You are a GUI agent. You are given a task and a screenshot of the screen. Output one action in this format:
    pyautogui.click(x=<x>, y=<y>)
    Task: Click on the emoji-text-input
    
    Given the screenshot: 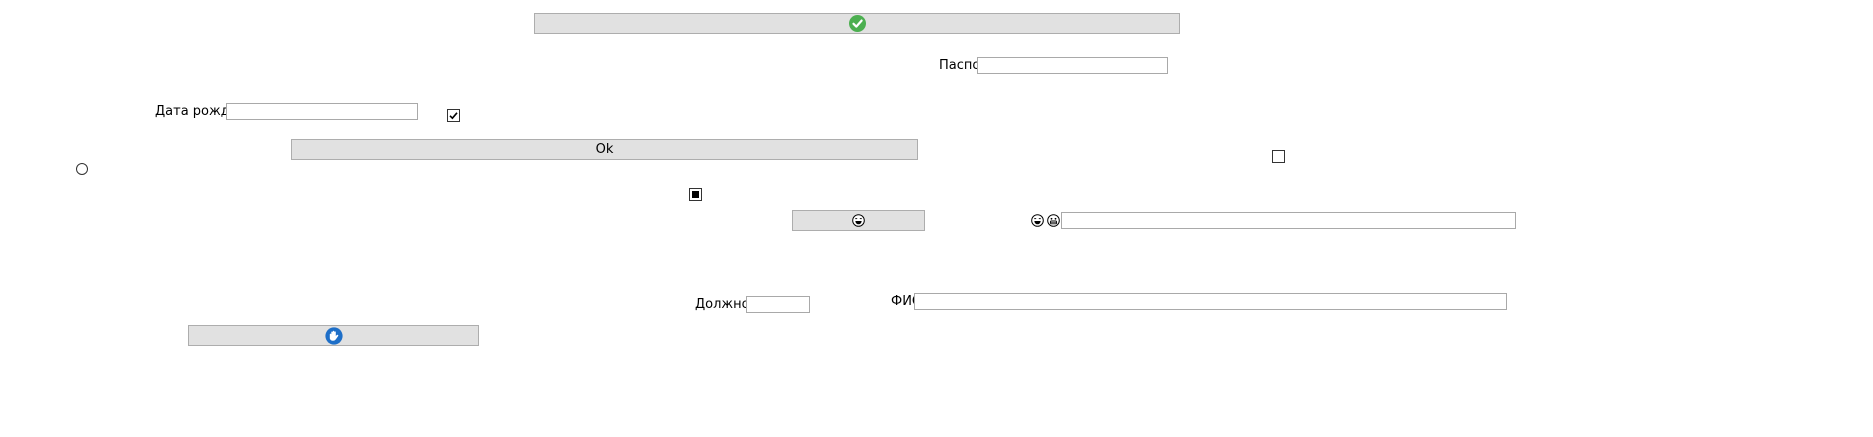 What is the action you would take?
    pyautogui.click(x=1288, y=220)
    